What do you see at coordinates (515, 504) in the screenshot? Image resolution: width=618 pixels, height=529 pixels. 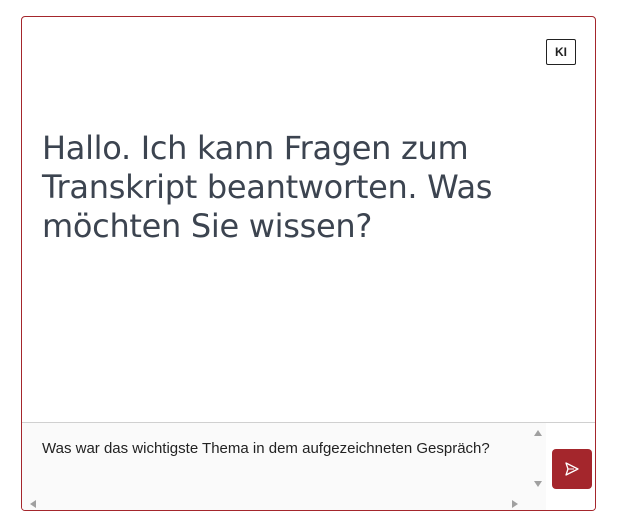 I see `scroll-right-arrow-icon` at bounding box center [515, 504].